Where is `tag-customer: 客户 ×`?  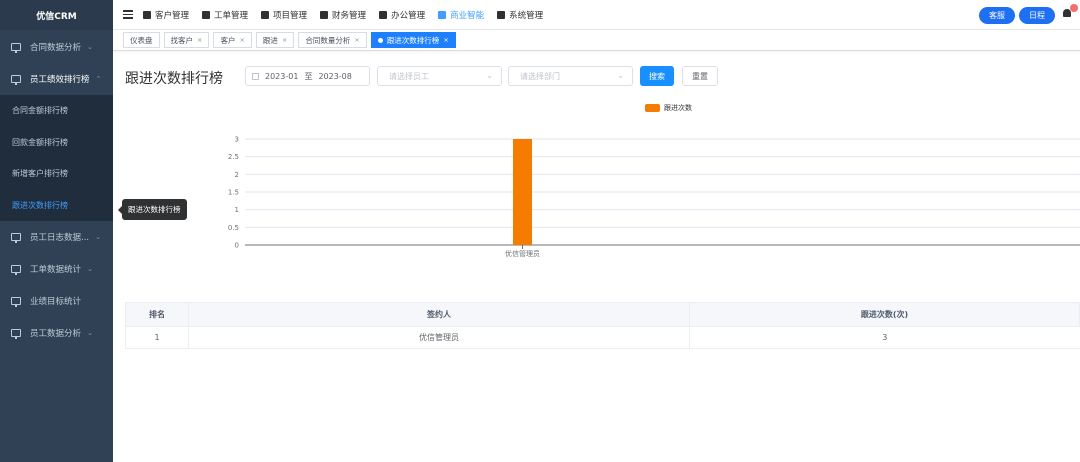
tag-customer: 客户 × is located at coordinates (232, 40).